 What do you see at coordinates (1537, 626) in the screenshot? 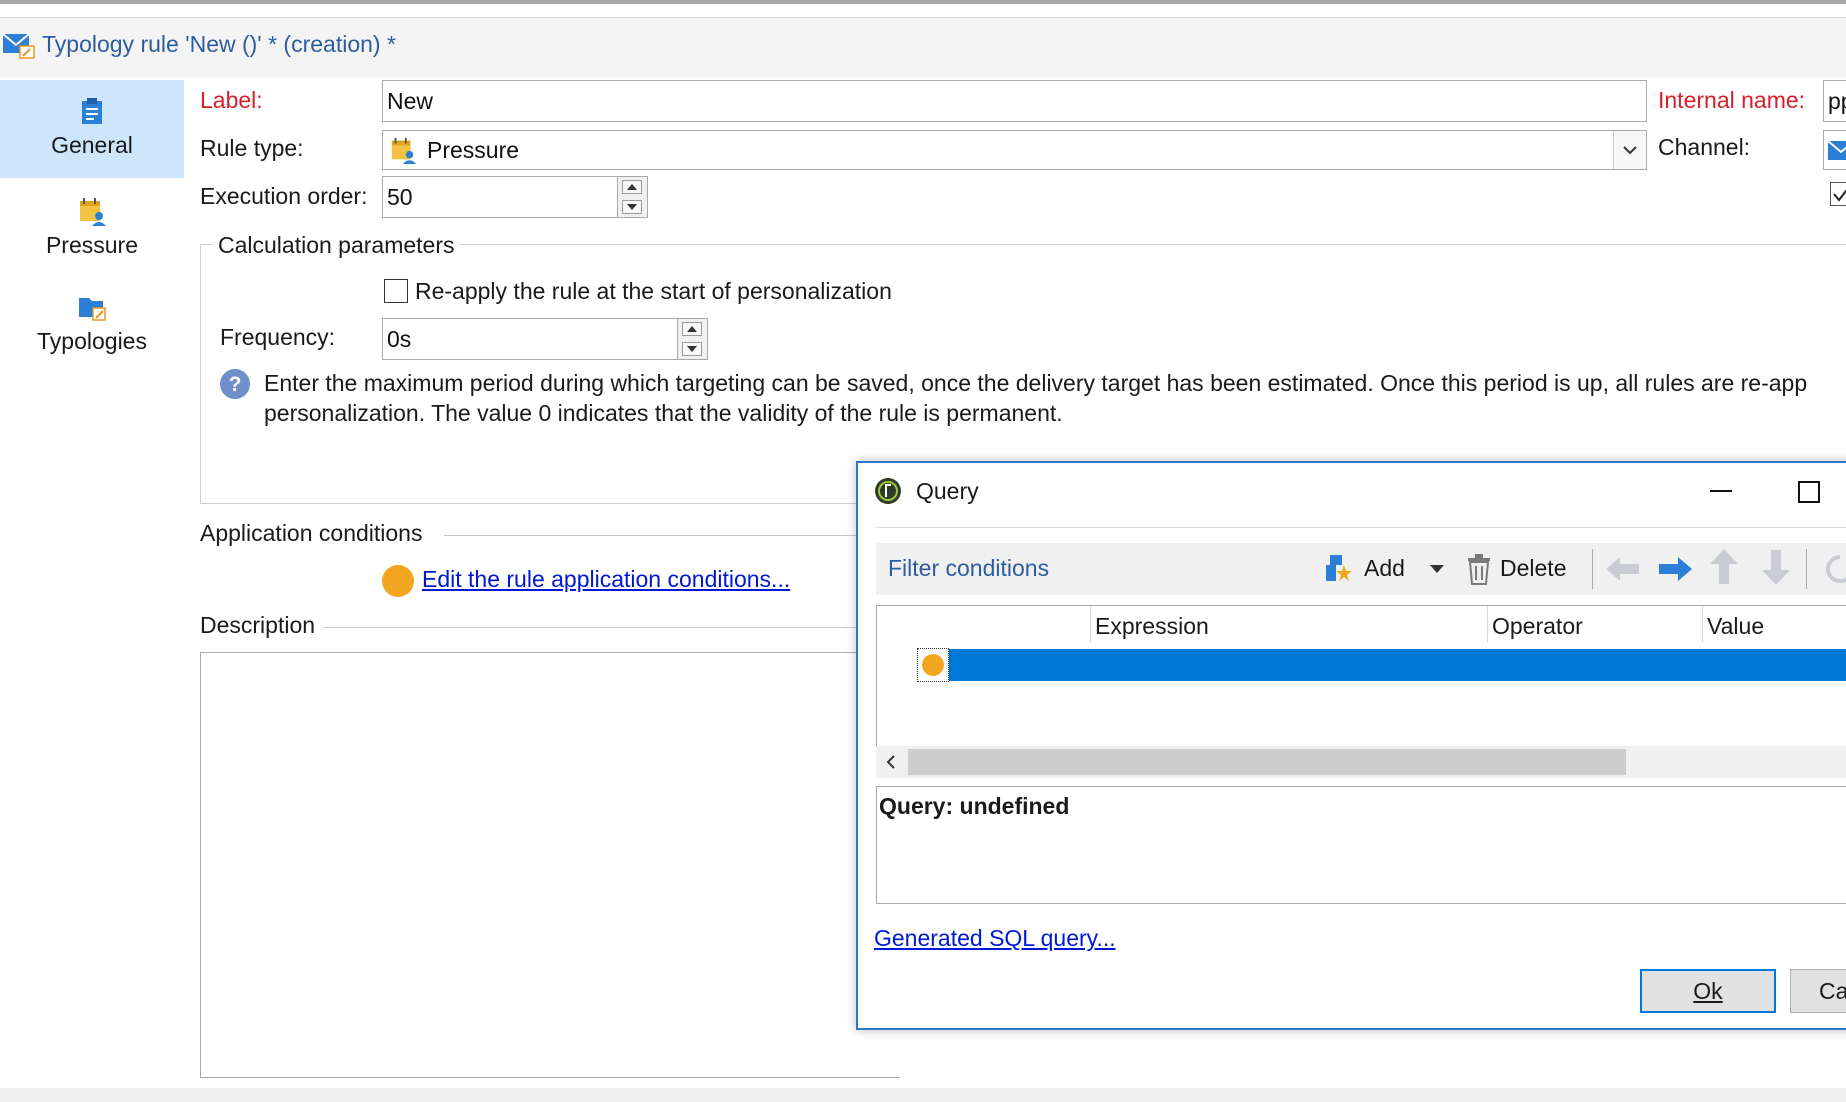
I see `column-header-operator: Operator` at bounding box center [1537, 626].